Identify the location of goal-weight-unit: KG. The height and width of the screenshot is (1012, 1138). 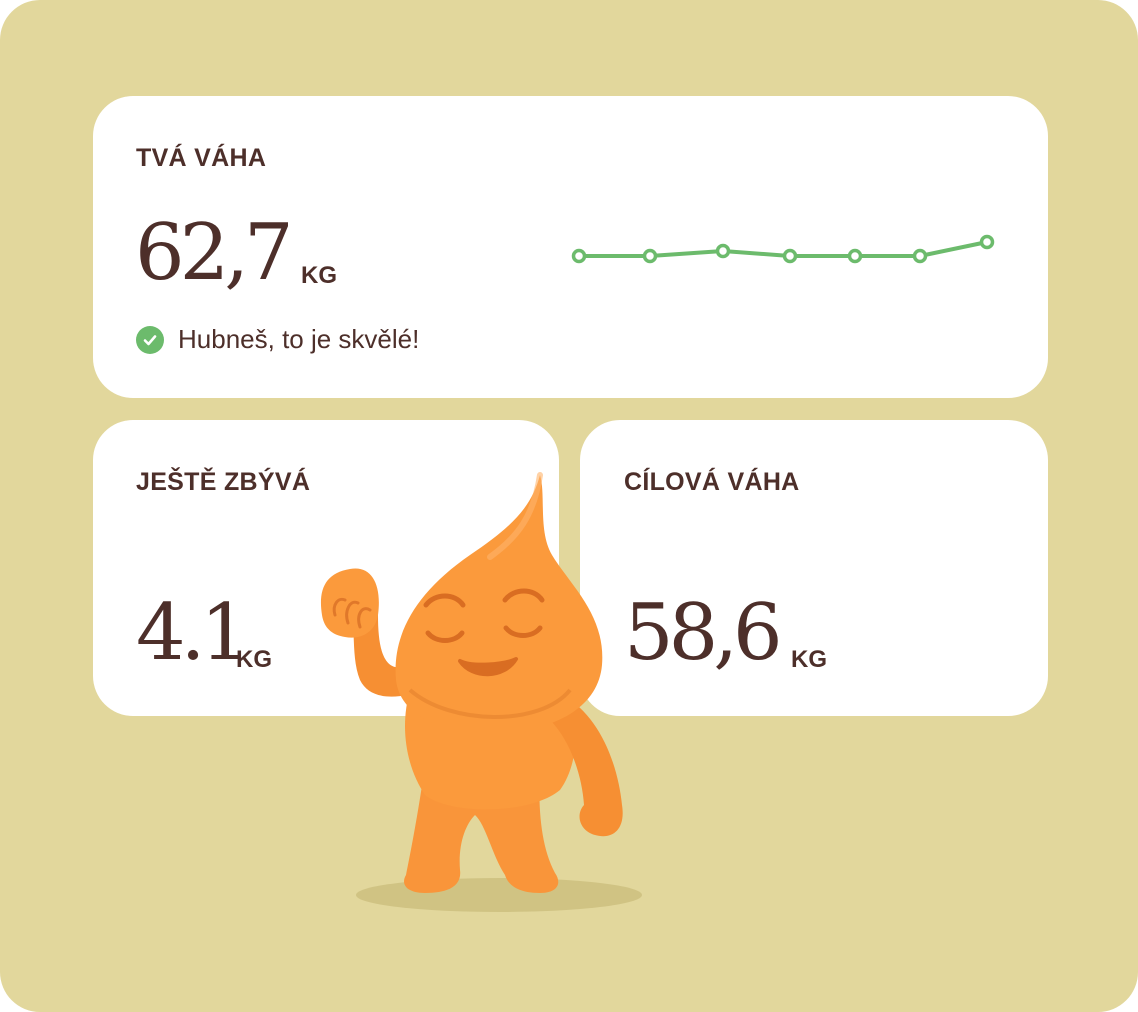
(809, 659).